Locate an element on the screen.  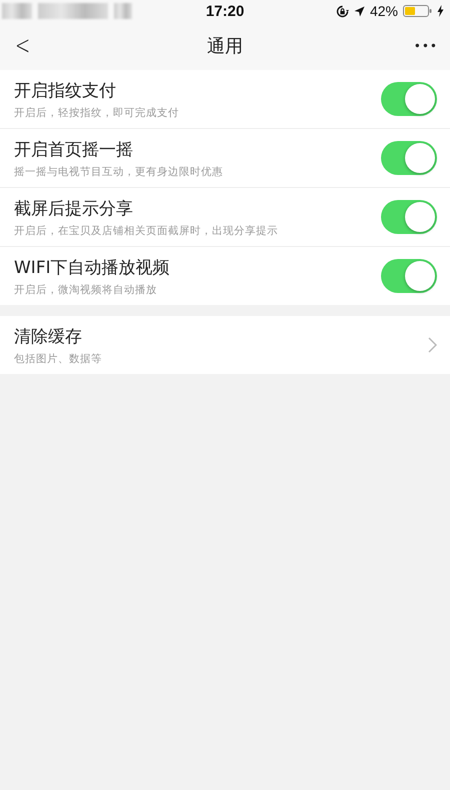
battery-icon is located at coordinates (417, 11).